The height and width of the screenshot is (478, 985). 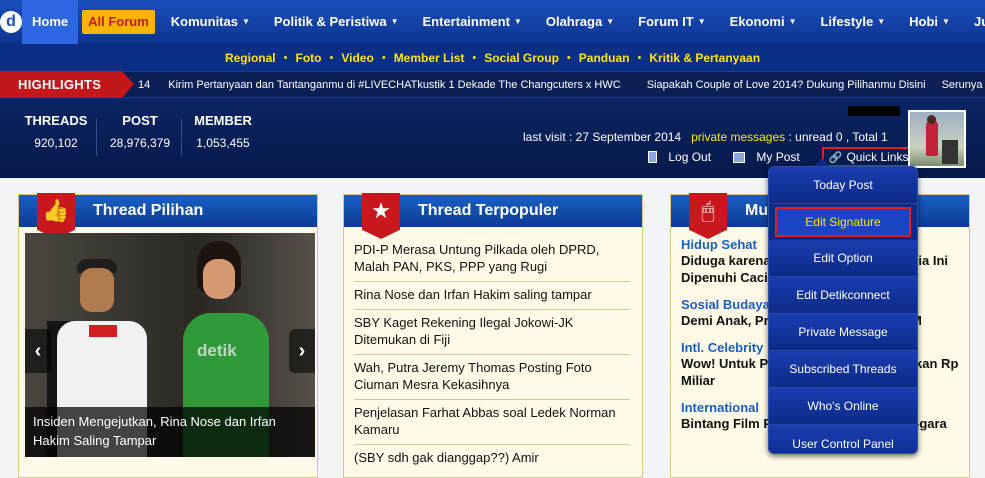 What do you see at coordinates (843, 222) in the screenshot?
I see `menu-item-edit-signature: Edit Signature` at bounding box center [843, 222].